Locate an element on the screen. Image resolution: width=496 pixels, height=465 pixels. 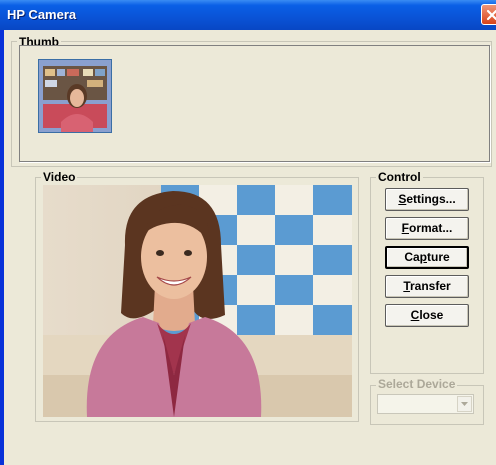
dropdown-button is located at coordinates (464, 404).